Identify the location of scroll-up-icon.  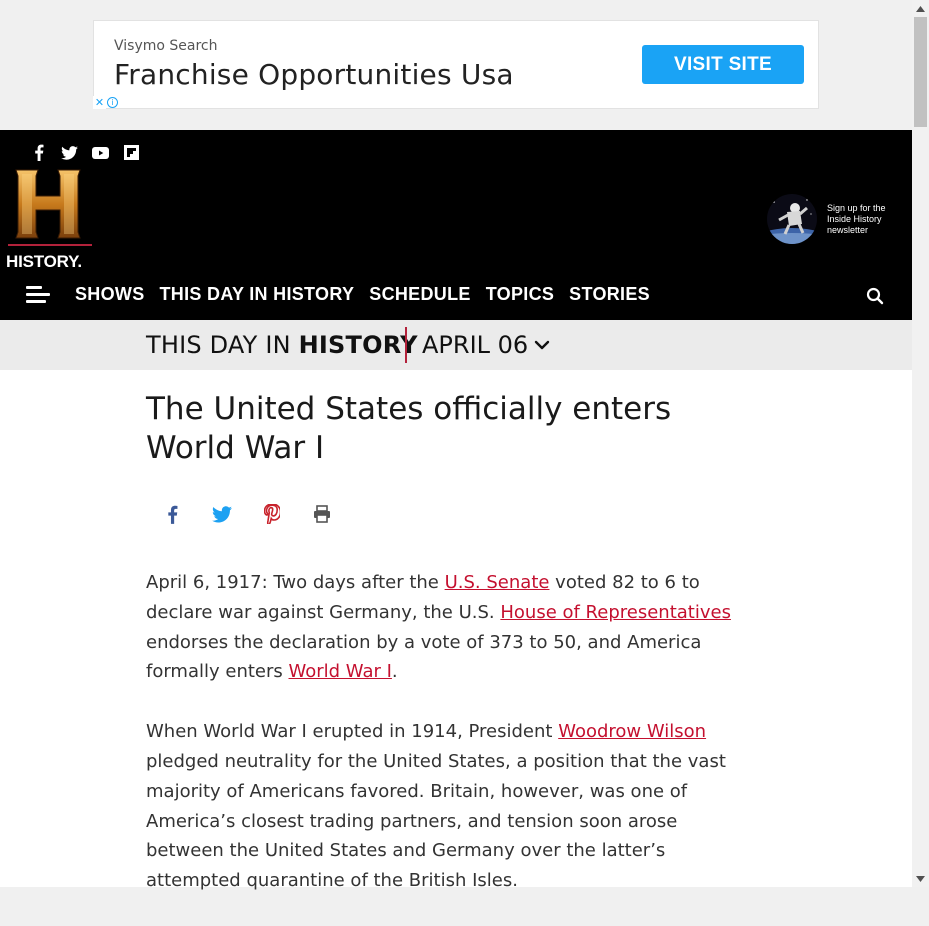
(920, 8).